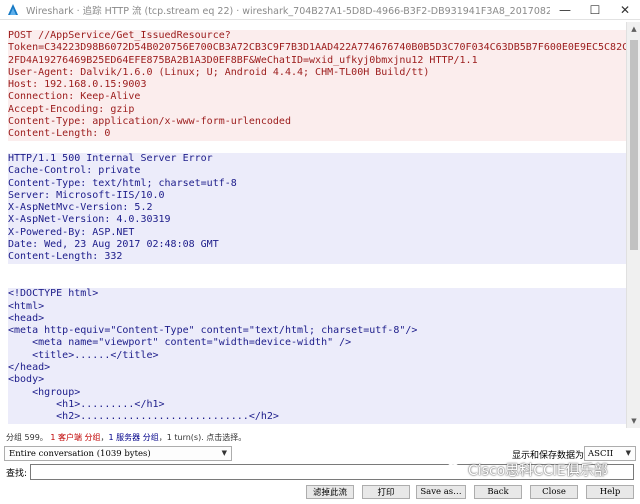 This screenshot has height=504, width=640. Describe the element at coordinates (17, 474) in the screenshot. I see `find-label: 查找:` at that location.